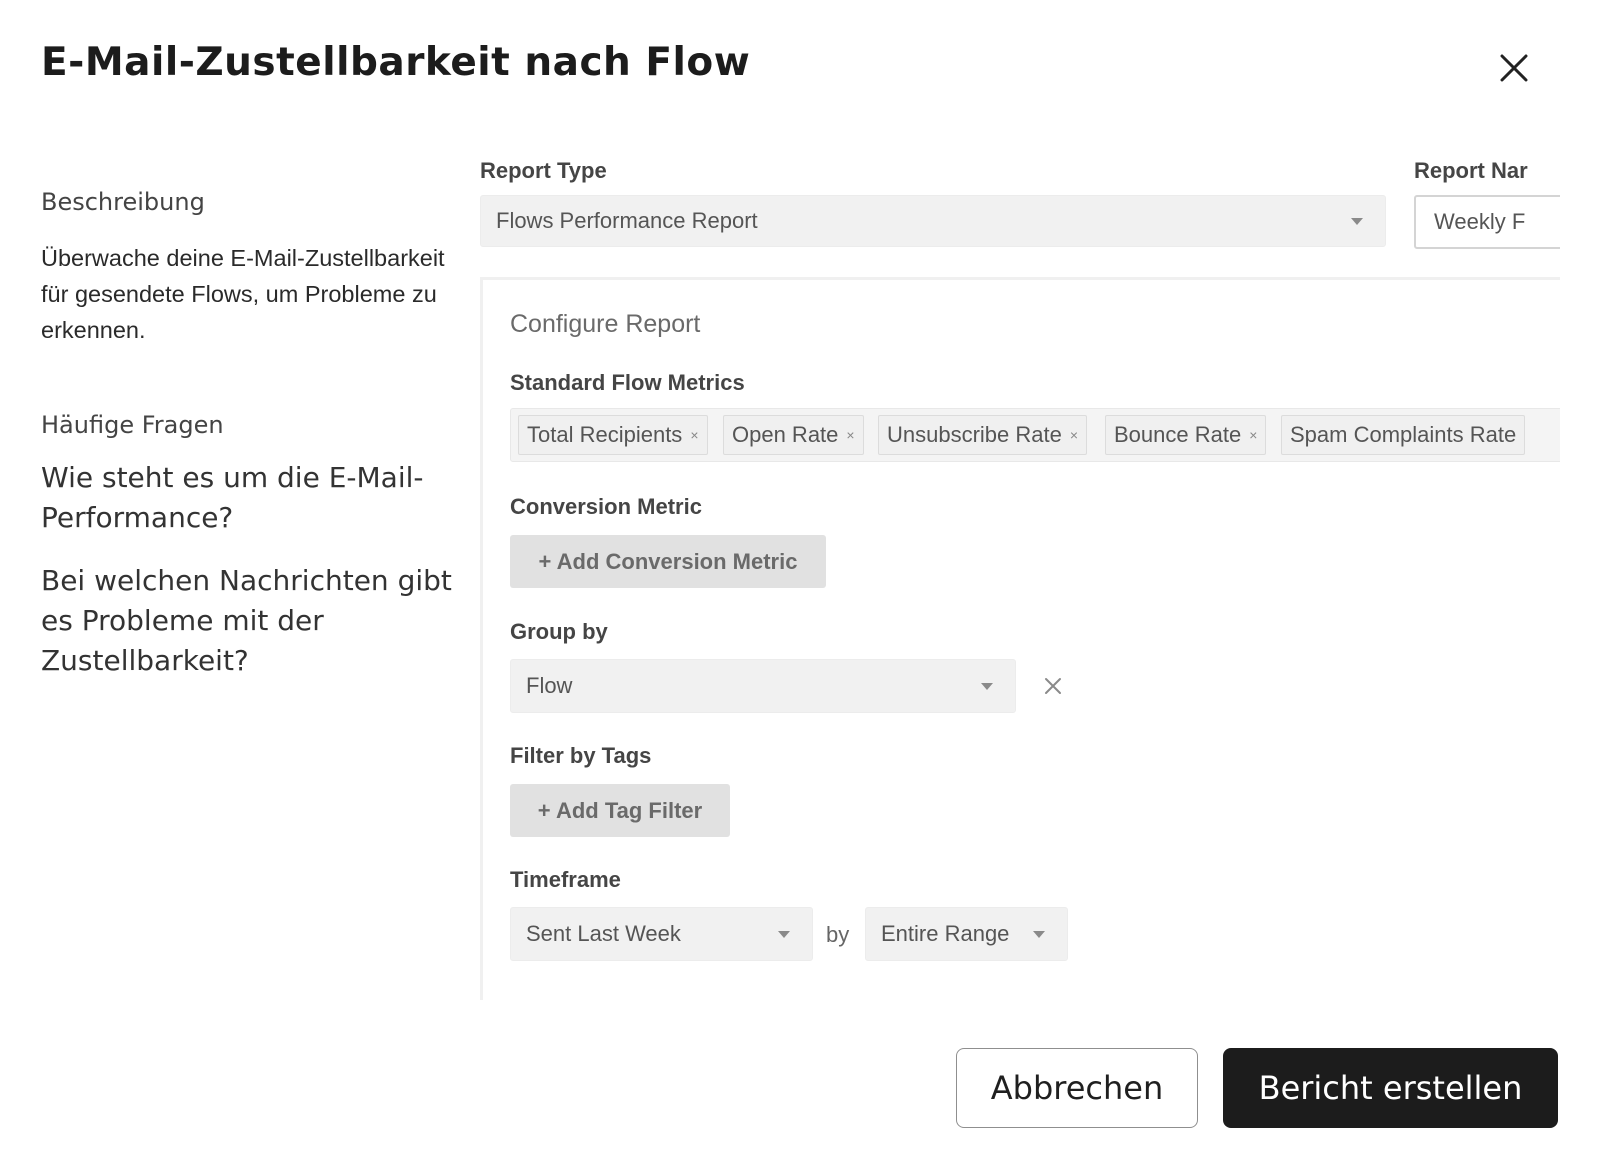  What do you see at coordinates (668, 561) in the screenshot?
I see `add-conversion-metric-button: + Add Conversion Metric` at bounding box center [668, 561].